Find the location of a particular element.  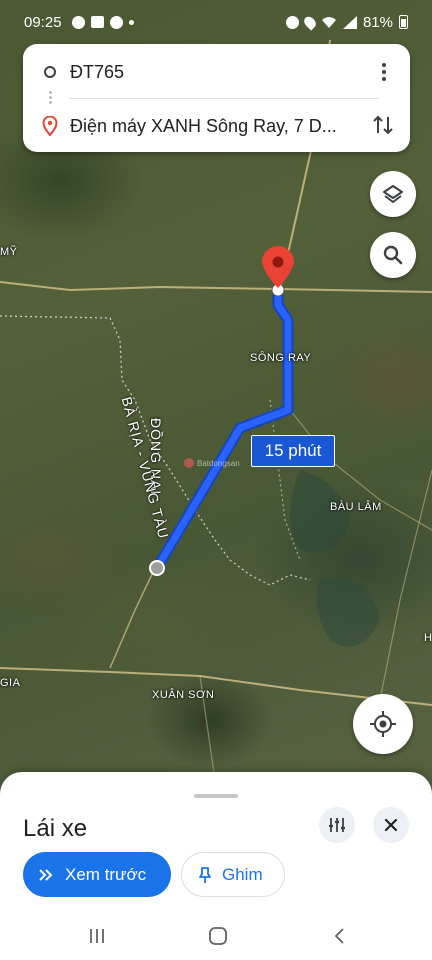

origin-field: ĐT765 is located at coordinates (193, 72).